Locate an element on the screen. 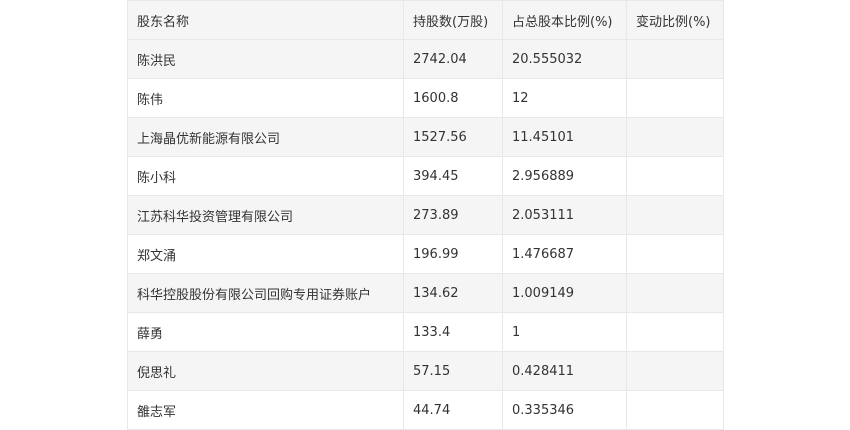  cell-share-ratio: 12 is located at coordinates (564, 98).